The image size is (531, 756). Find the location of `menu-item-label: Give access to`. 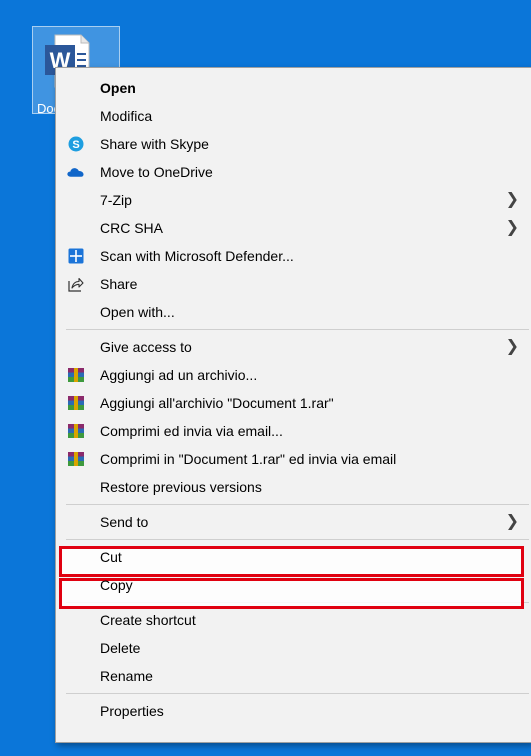

menu-item-label: Give access to is located at coordinates (146, 347).